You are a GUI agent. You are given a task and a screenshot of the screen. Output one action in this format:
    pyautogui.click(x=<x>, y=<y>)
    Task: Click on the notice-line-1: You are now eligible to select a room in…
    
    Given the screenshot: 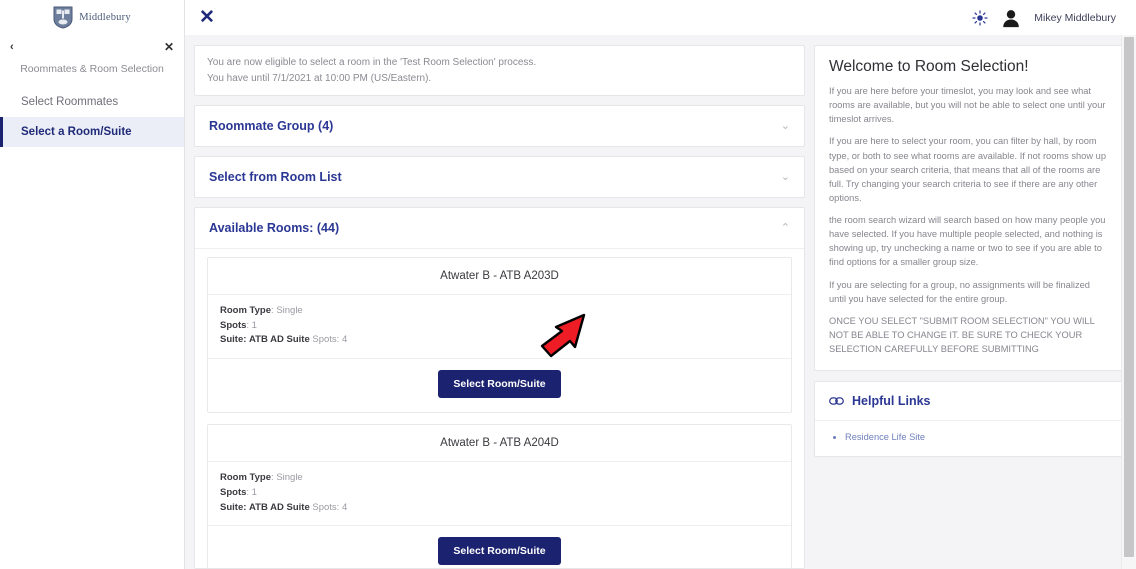 What is the action you would take?
    pyautogui.click(x=372, y=62)
    